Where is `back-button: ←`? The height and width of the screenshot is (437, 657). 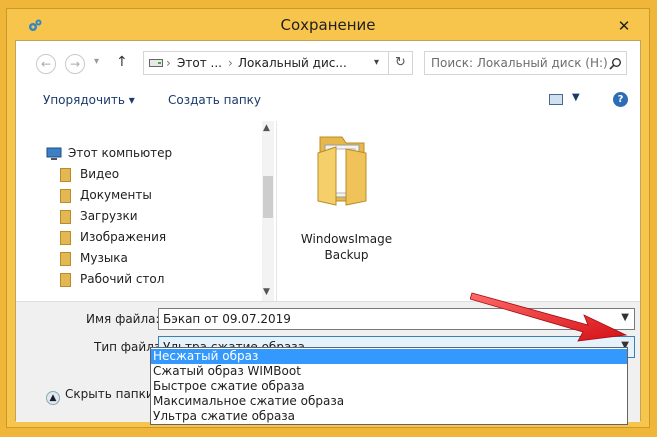 back-button: ← is located at coordinates (46, 64).